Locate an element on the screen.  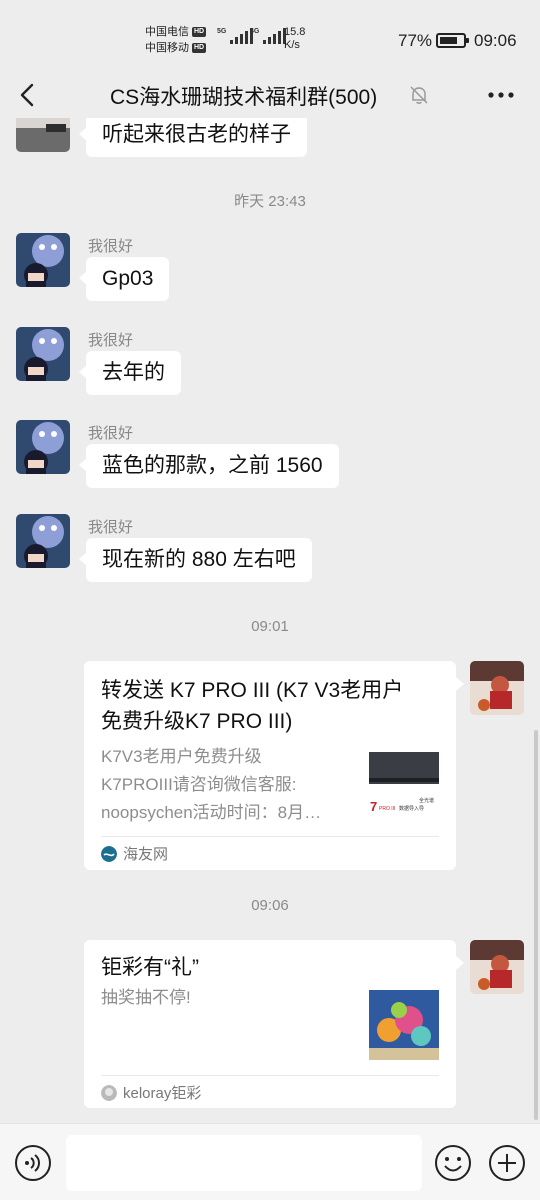
card-source-label: 海友网 is located at coordinates (146, 854).